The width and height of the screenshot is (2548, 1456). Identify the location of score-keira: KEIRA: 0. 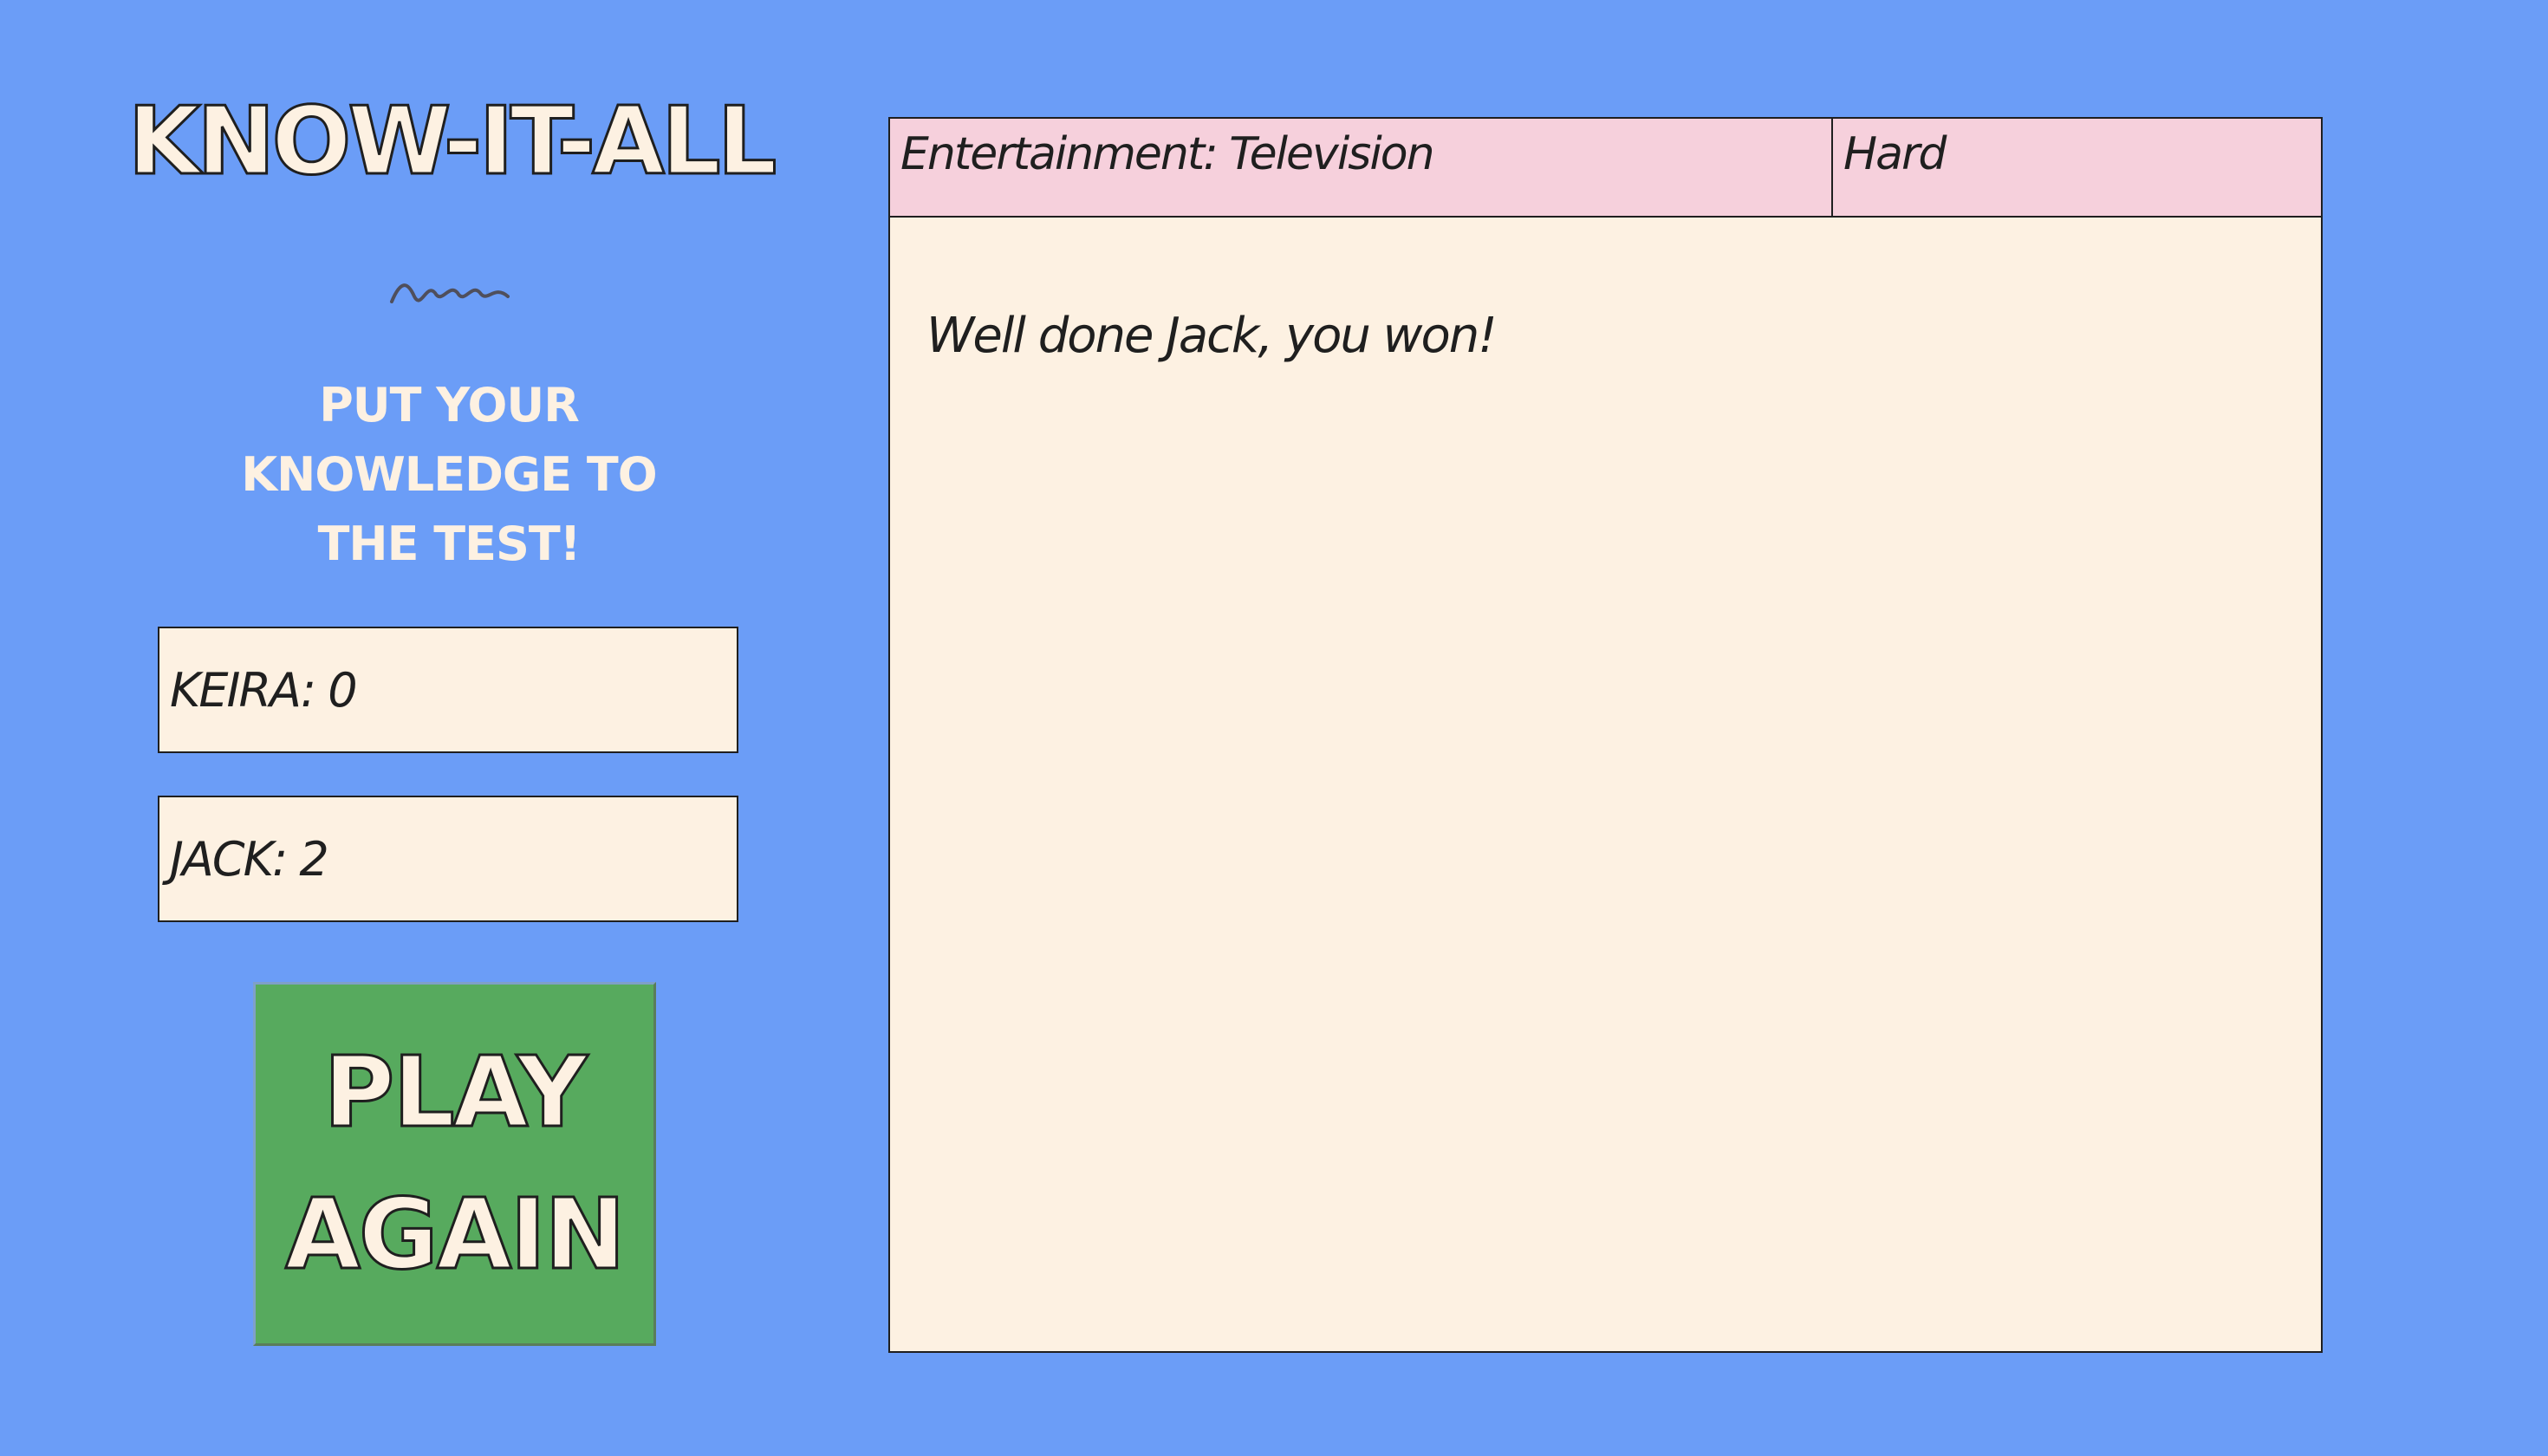
(448, 690).